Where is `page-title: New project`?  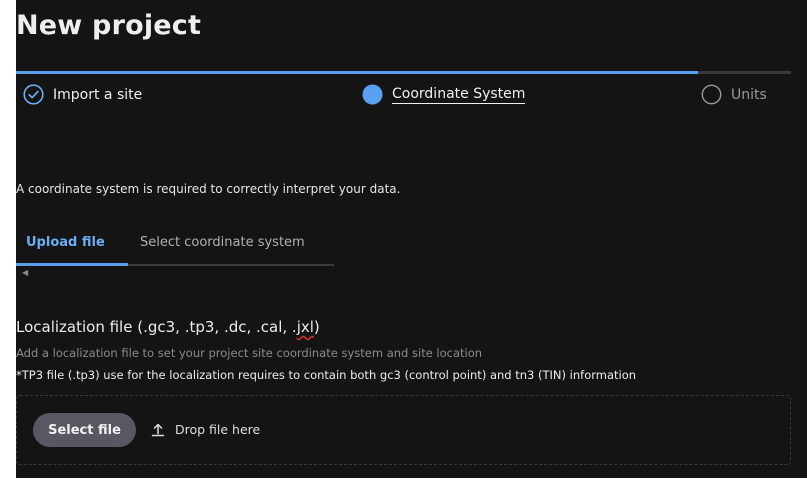
page-title: New project is located at coordinates (109, 25).